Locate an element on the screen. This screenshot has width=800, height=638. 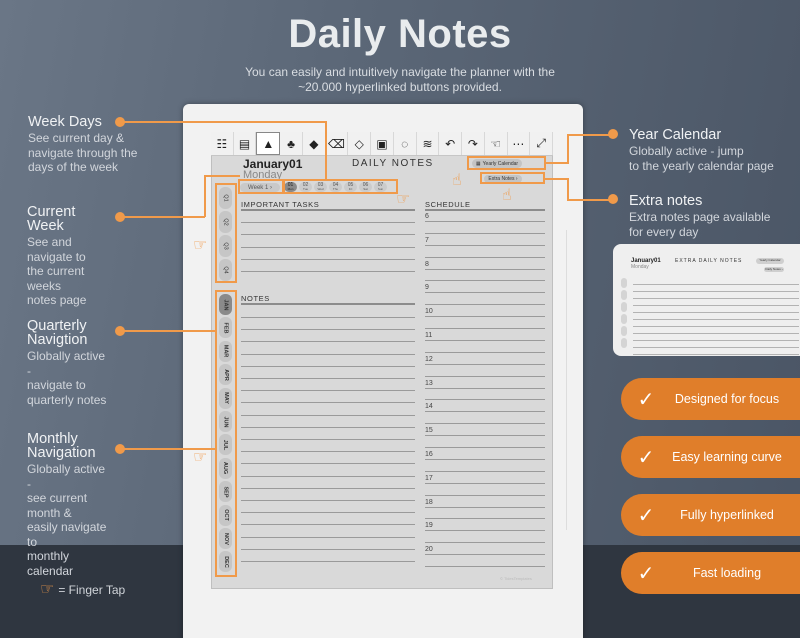
hour-label: 12 is located at coordinates (429, 359).